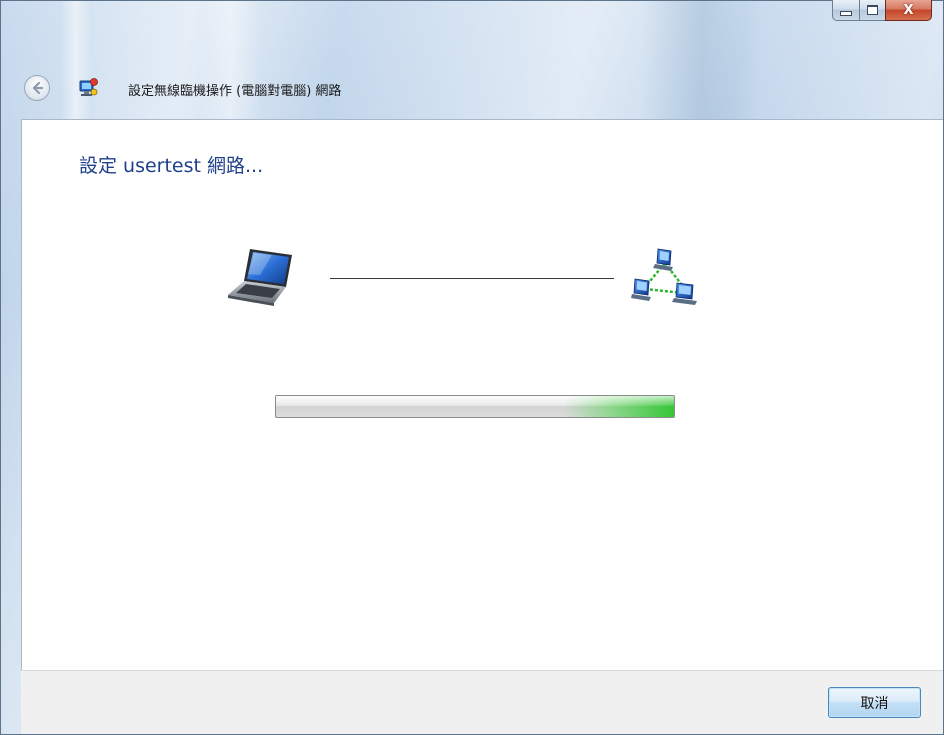  Describe the element at coordinates (846, 13) in the screenshot. I see `minimize-icon` at that location.